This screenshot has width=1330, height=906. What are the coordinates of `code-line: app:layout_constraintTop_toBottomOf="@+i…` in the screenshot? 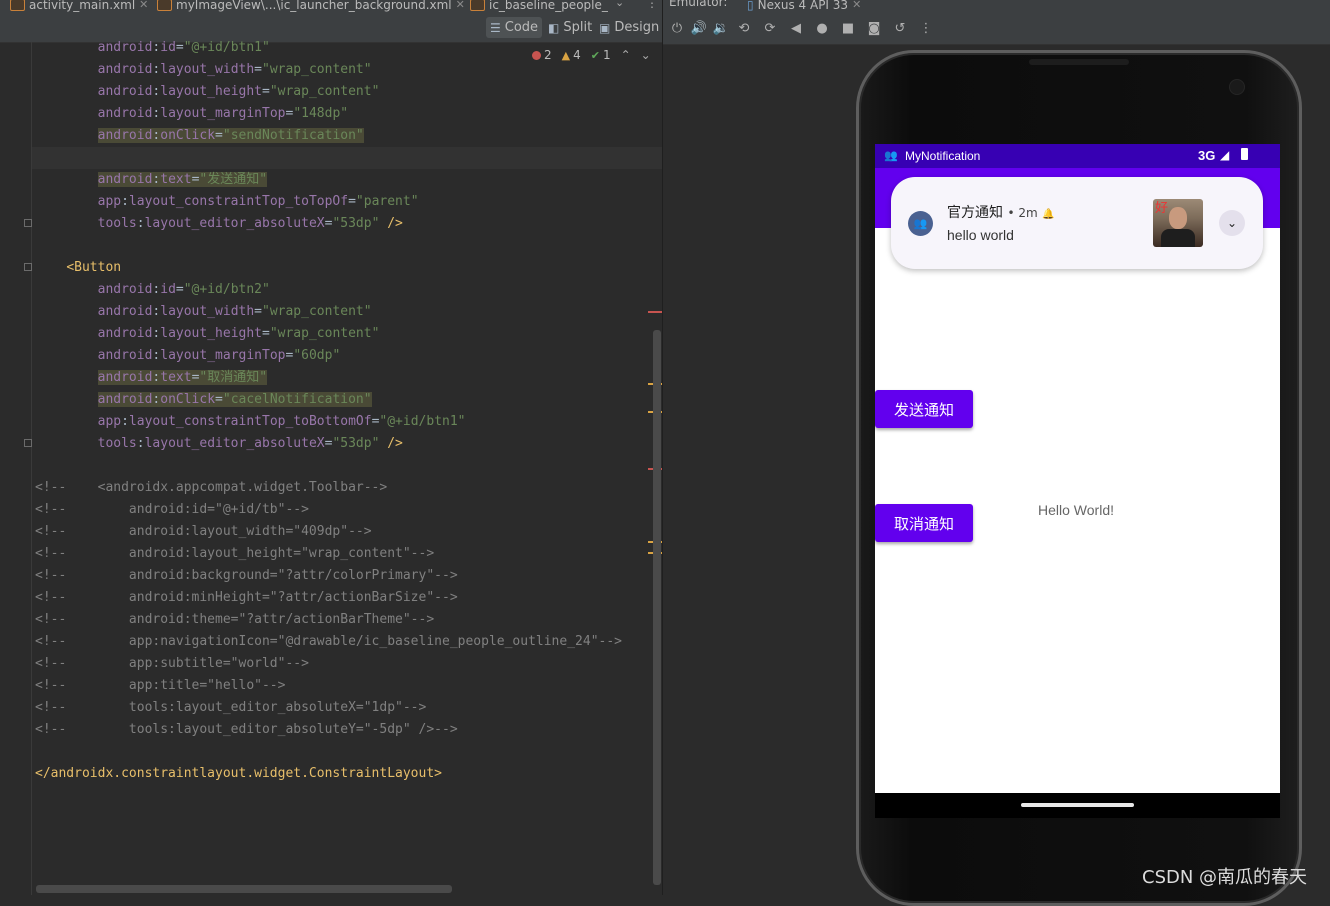 It's located at (250, 422).